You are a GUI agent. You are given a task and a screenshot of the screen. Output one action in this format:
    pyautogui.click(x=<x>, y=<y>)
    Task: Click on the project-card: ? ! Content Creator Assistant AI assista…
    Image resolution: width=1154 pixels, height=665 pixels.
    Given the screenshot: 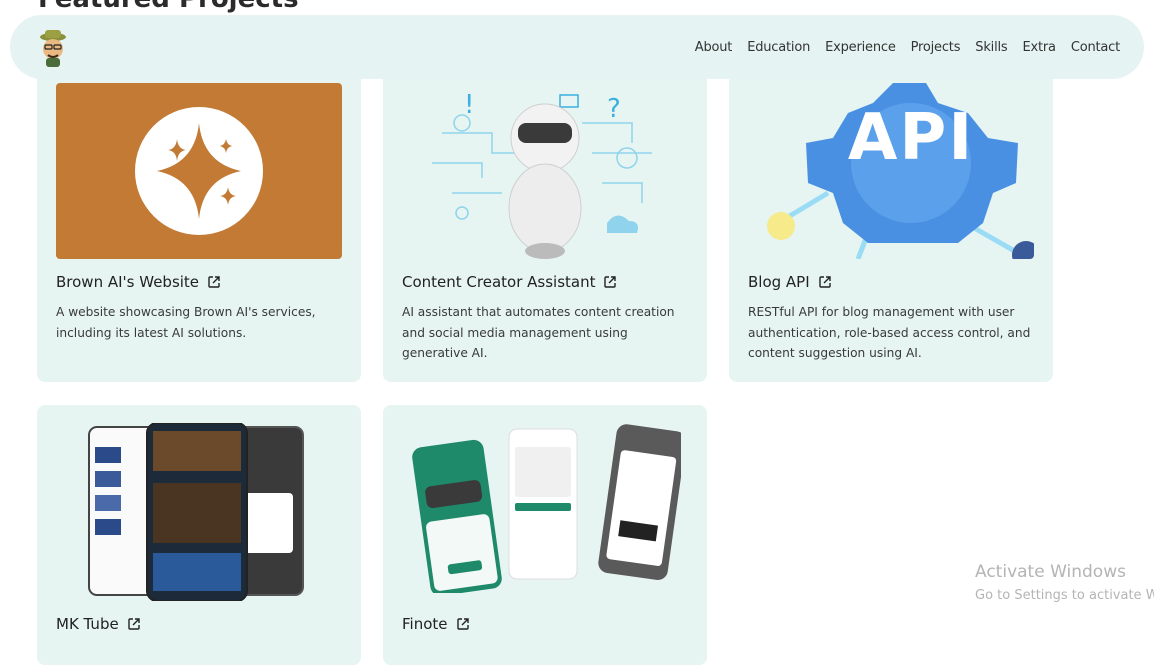 What is the action you would take?
    pyautogui.click(x=545, y=221)
    